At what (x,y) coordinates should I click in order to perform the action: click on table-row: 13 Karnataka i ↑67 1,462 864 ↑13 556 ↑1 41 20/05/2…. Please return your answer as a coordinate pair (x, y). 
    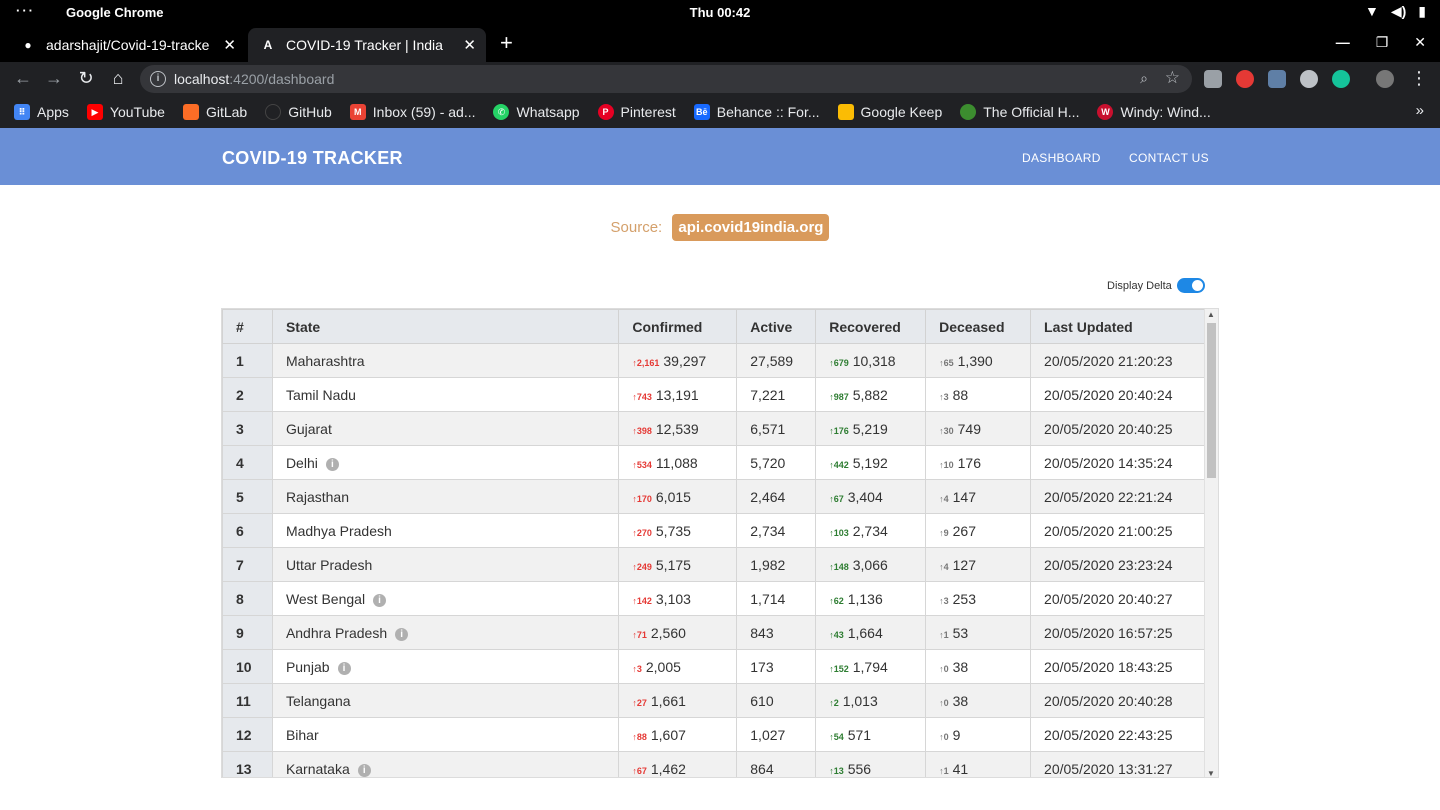
    Looking at the image, I should click on (714, 764).